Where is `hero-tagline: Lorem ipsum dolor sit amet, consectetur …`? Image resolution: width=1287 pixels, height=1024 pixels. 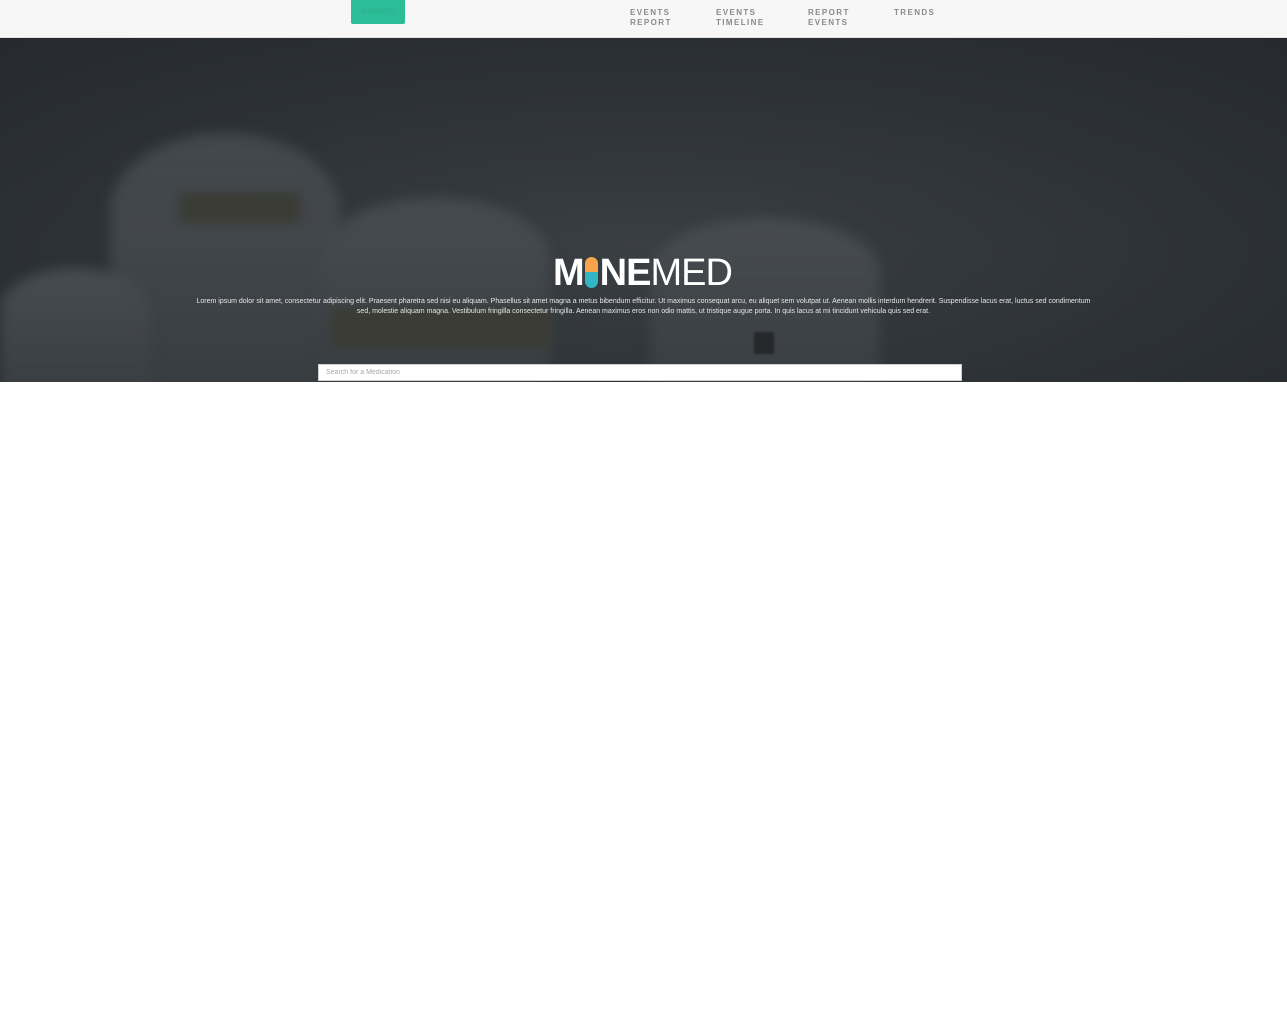 hero-tagline: Lorem ipsum dolor sit amet, consectetur … is located at coordinates (643, 306).